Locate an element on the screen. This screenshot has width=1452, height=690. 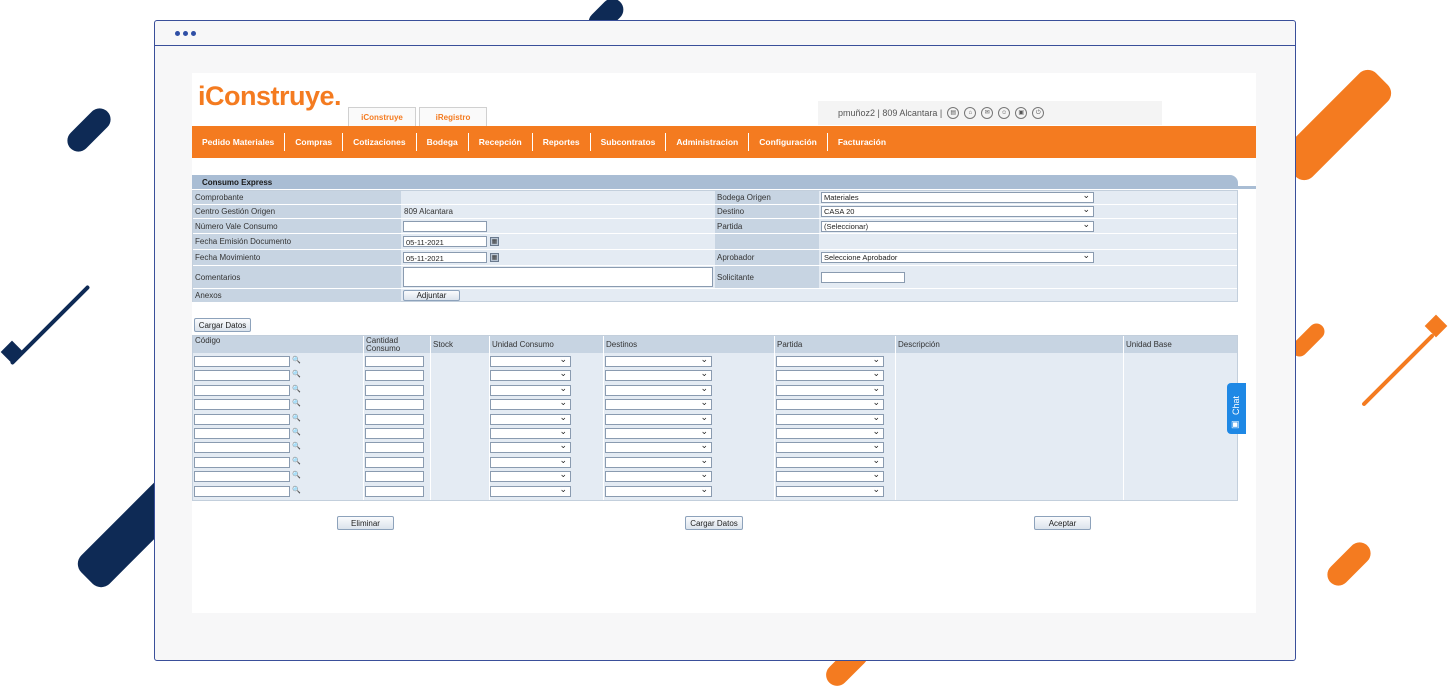
mail-icon: ✉ is located at coordinates (987, 113).